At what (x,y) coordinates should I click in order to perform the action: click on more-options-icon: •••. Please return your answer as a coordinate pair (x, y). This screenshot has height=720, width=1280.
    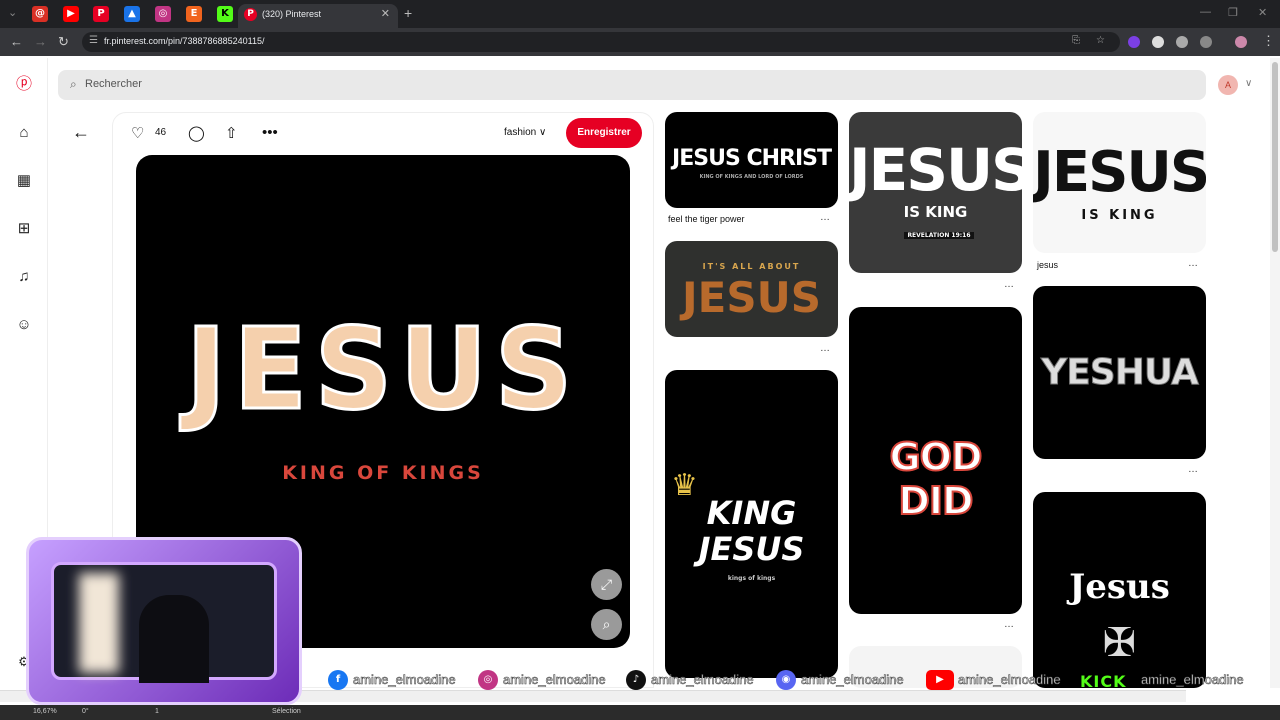
    Looking at the image, I should click on (270, 132).